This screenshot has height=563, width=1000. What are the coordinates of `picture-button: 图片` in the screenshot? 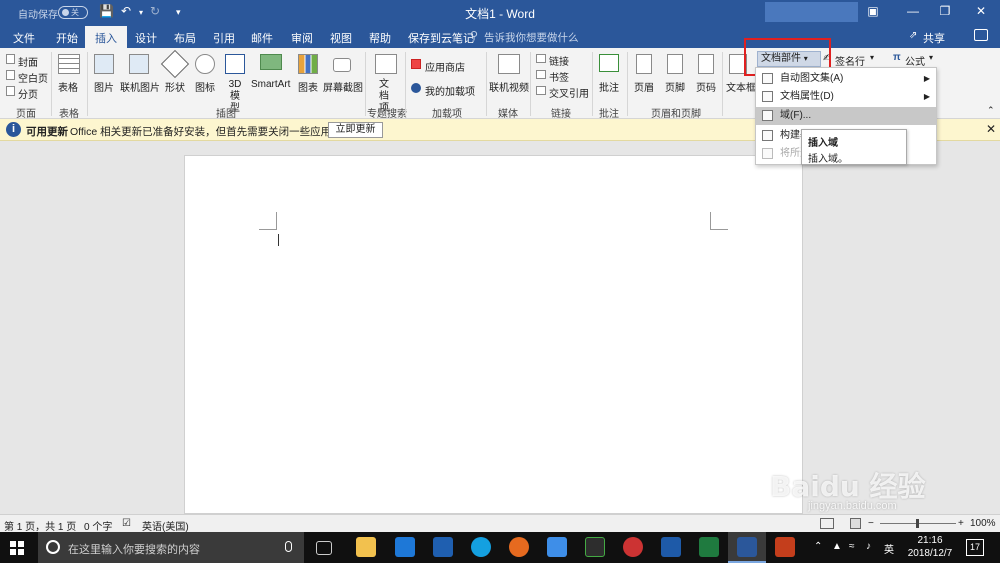 It's located at (104, 86).